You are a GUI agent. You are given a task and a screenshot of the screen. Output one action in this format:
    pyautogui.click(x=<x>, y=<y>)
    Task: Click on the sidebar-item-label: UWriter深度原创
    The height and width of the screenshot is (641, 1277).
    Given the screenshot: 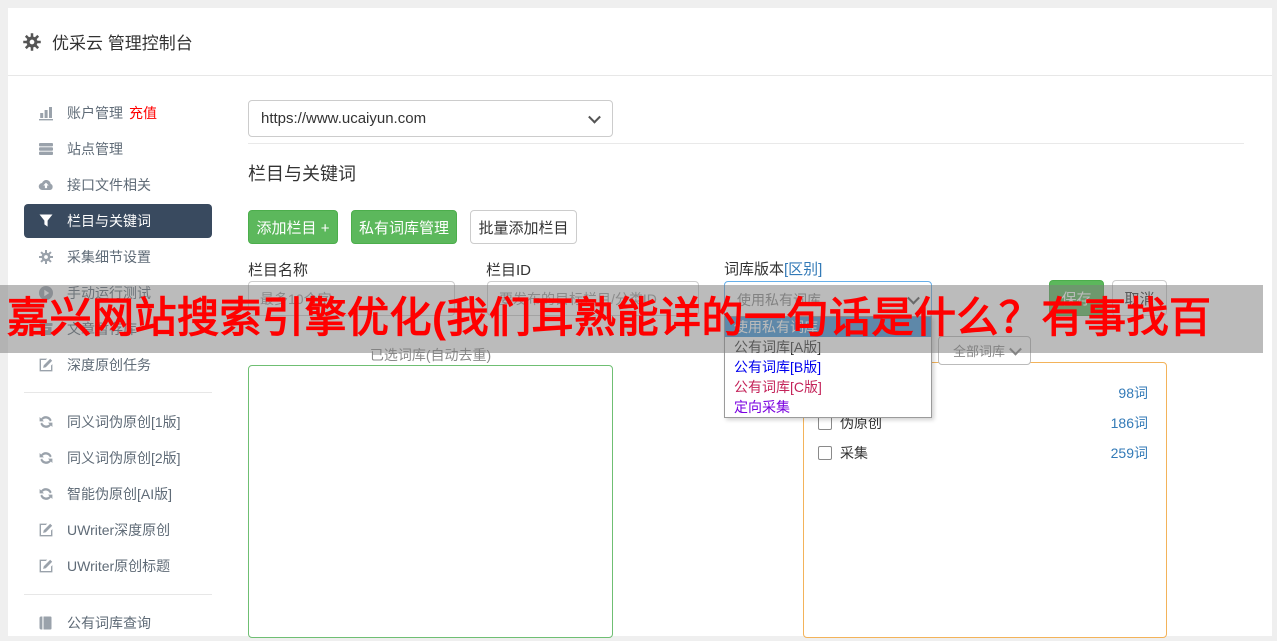 What is the action you would take?
    pyautogui.click(x=119, y=530)
    